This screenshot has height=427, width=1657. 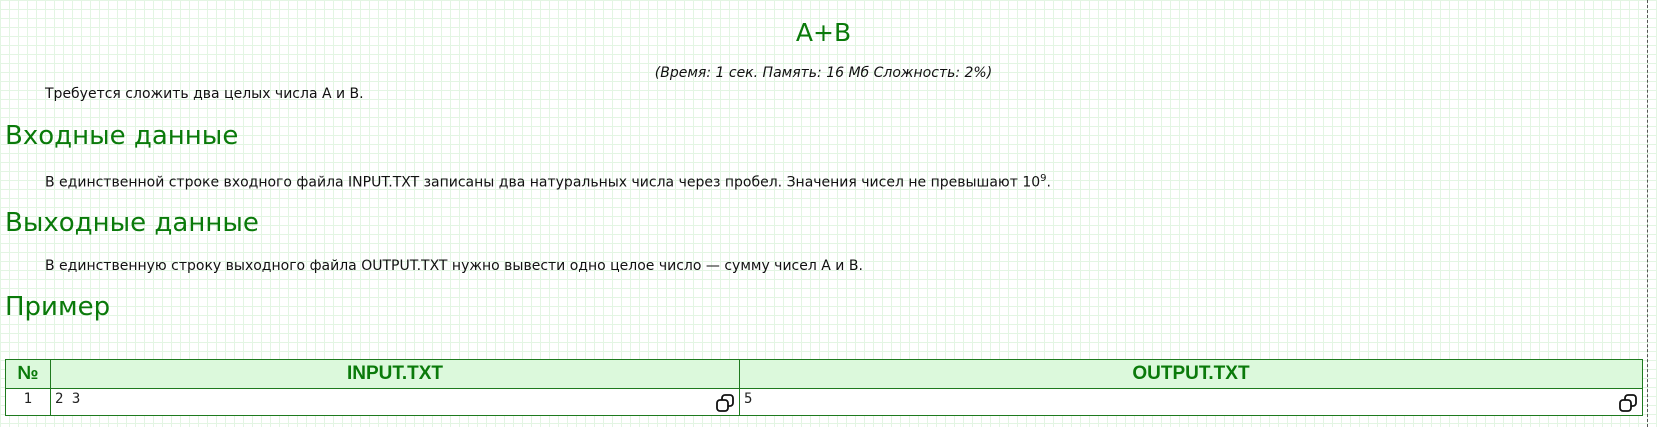 What do you see at coordinates (395, 402) in the screenshot?
I see `input-cell: 2 3` at bounding box center [395, 402].